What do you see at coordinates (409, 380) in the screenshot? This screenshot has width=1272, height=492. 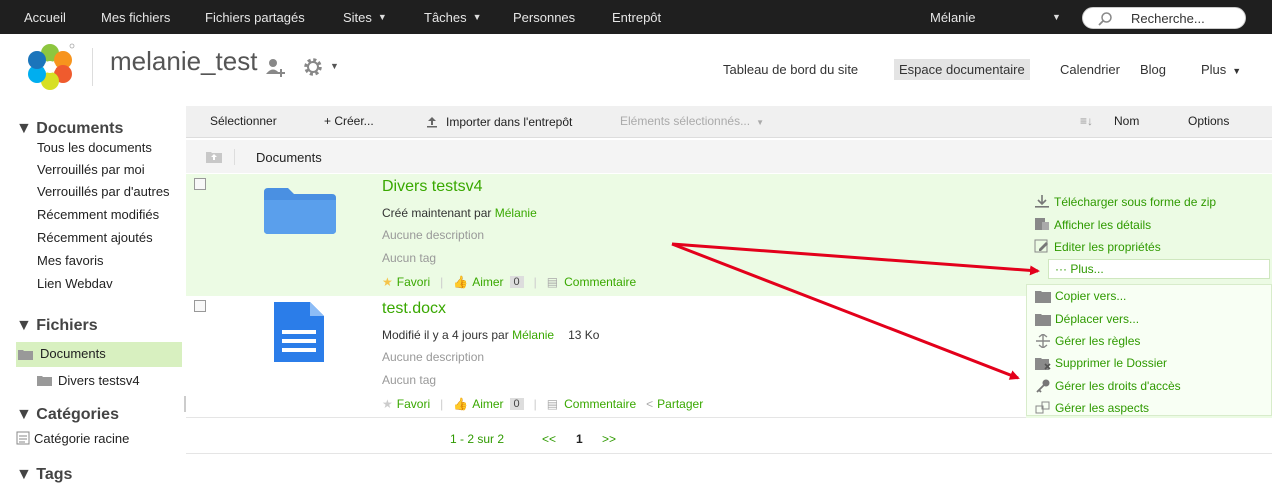 I see `item-tags: Aucun tag` at bounding box center [409, 380].